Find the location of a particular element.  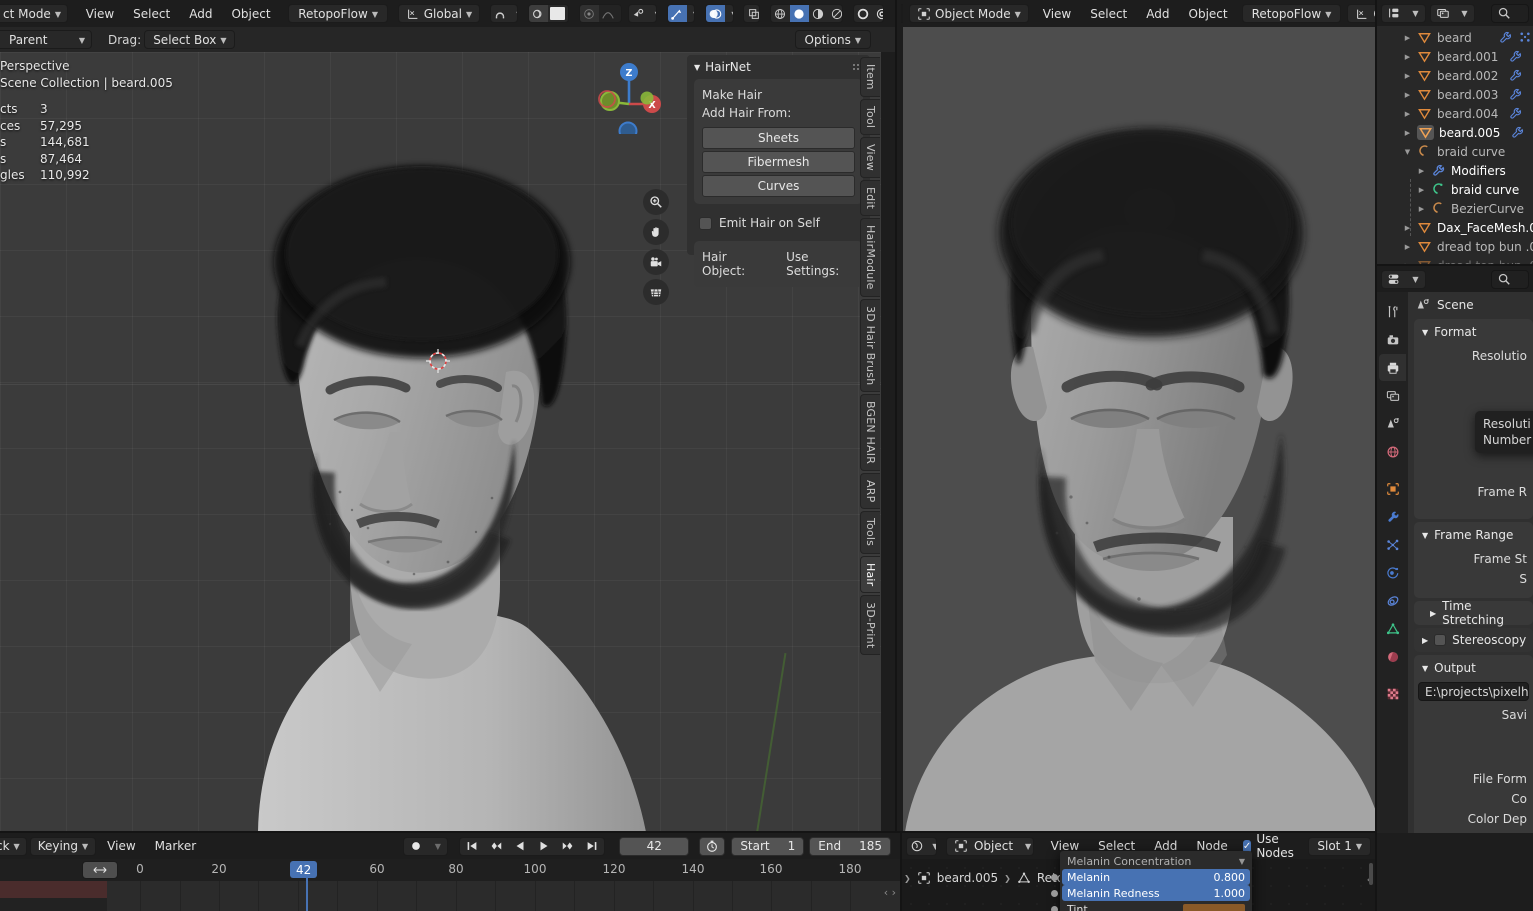

collapse-icon: ▼ is located at coordinates (1407, 152).